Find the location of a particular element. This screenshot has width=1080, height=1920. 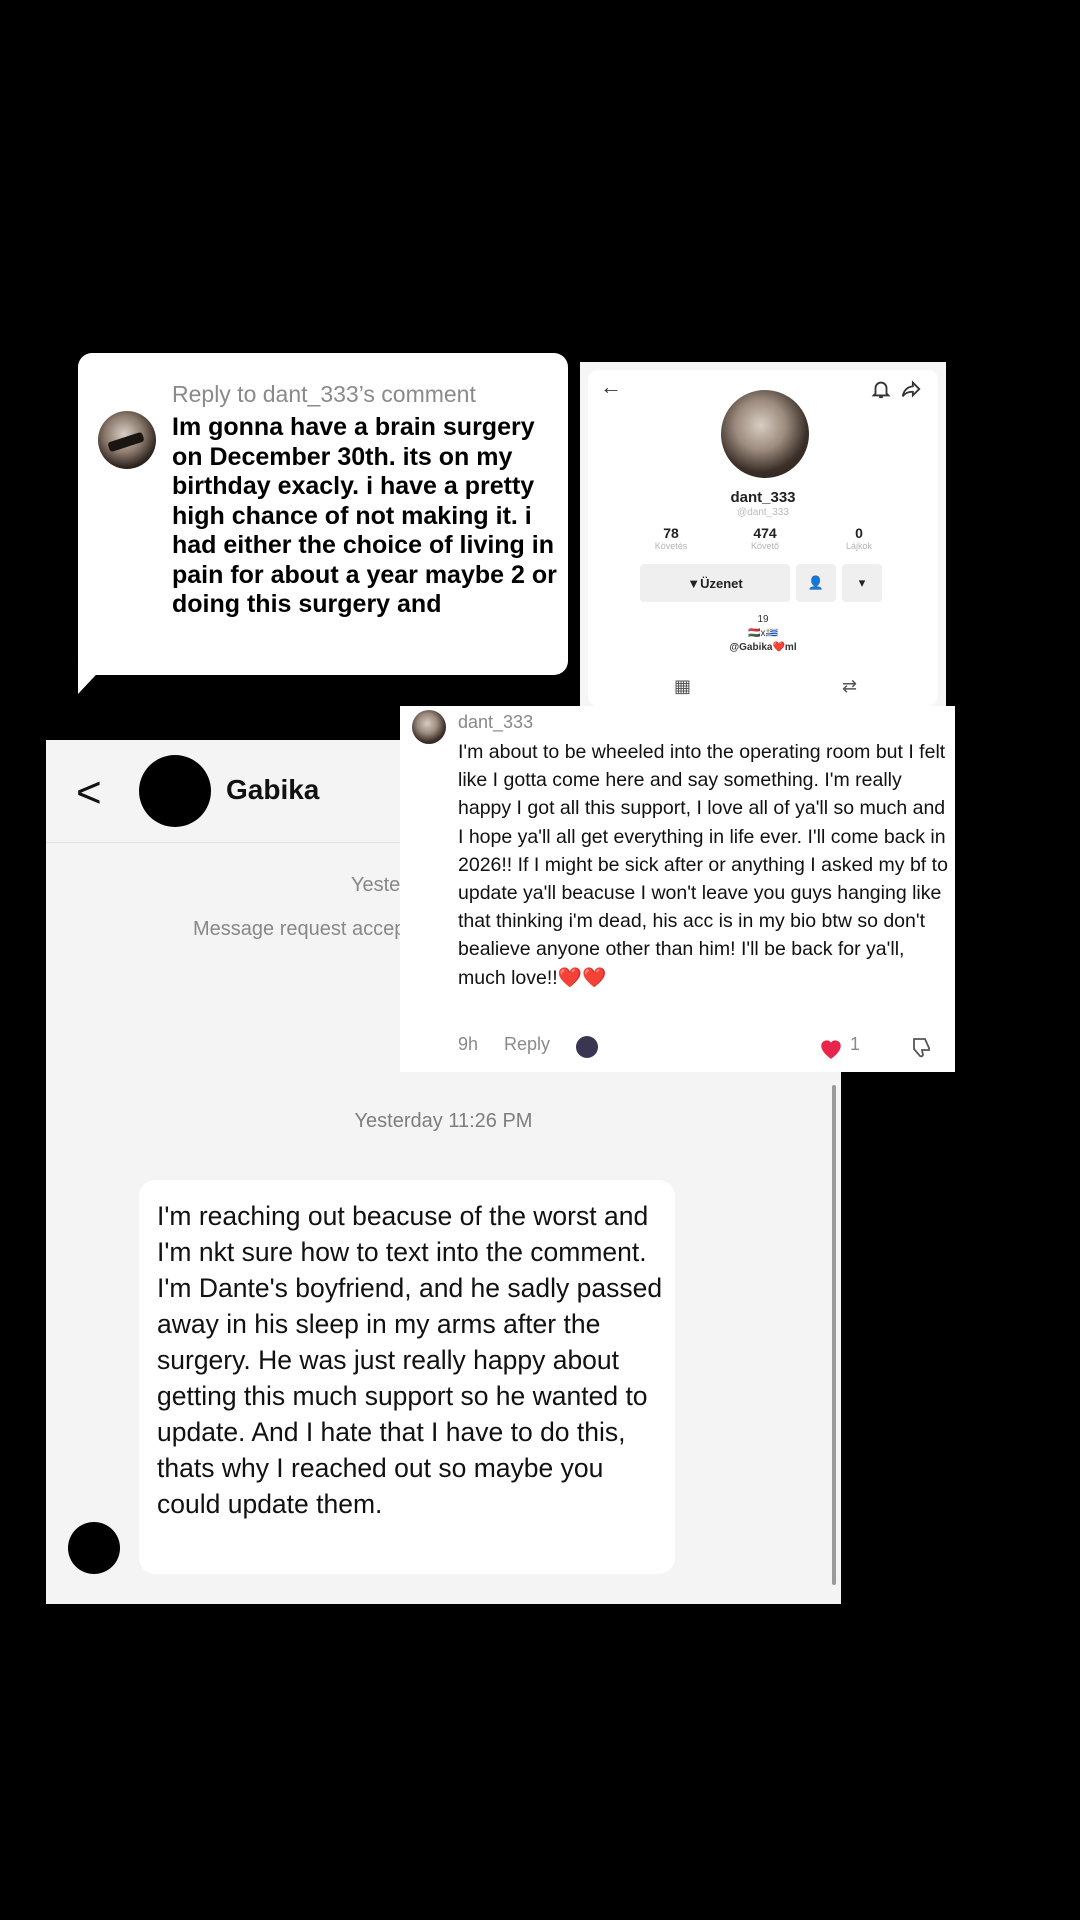

heart-icon is located at coordinates (831, 1048).